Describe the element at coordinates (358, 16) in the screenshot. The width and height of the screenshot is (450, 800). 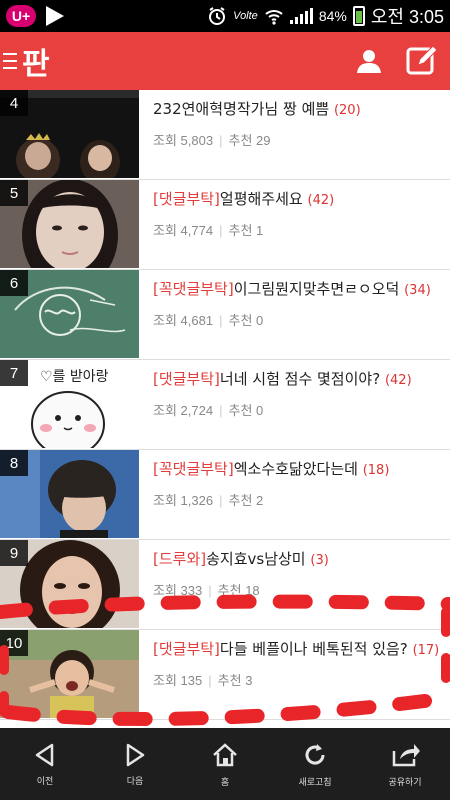
I see `battery-icon` at that location.